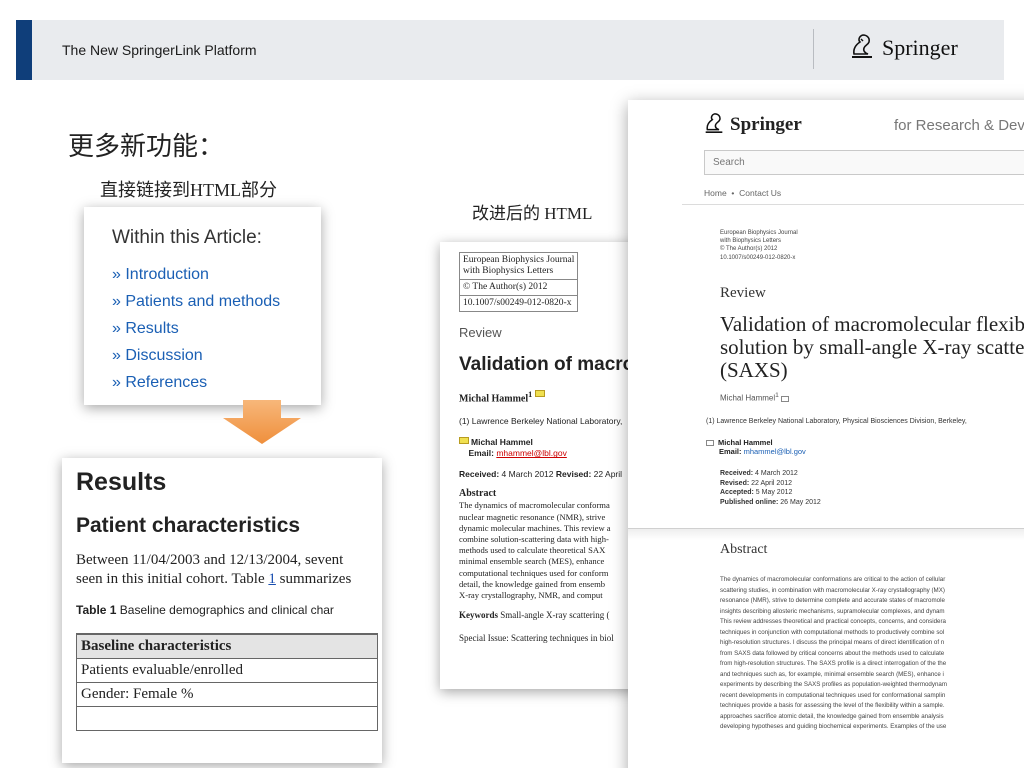 Image resolution: width=1024 pixels, height=768 pixels. What do you see at coordinates (262, 425) in the screenshot?
I see `down-arrow-icon` at bounding box center [262, 425].